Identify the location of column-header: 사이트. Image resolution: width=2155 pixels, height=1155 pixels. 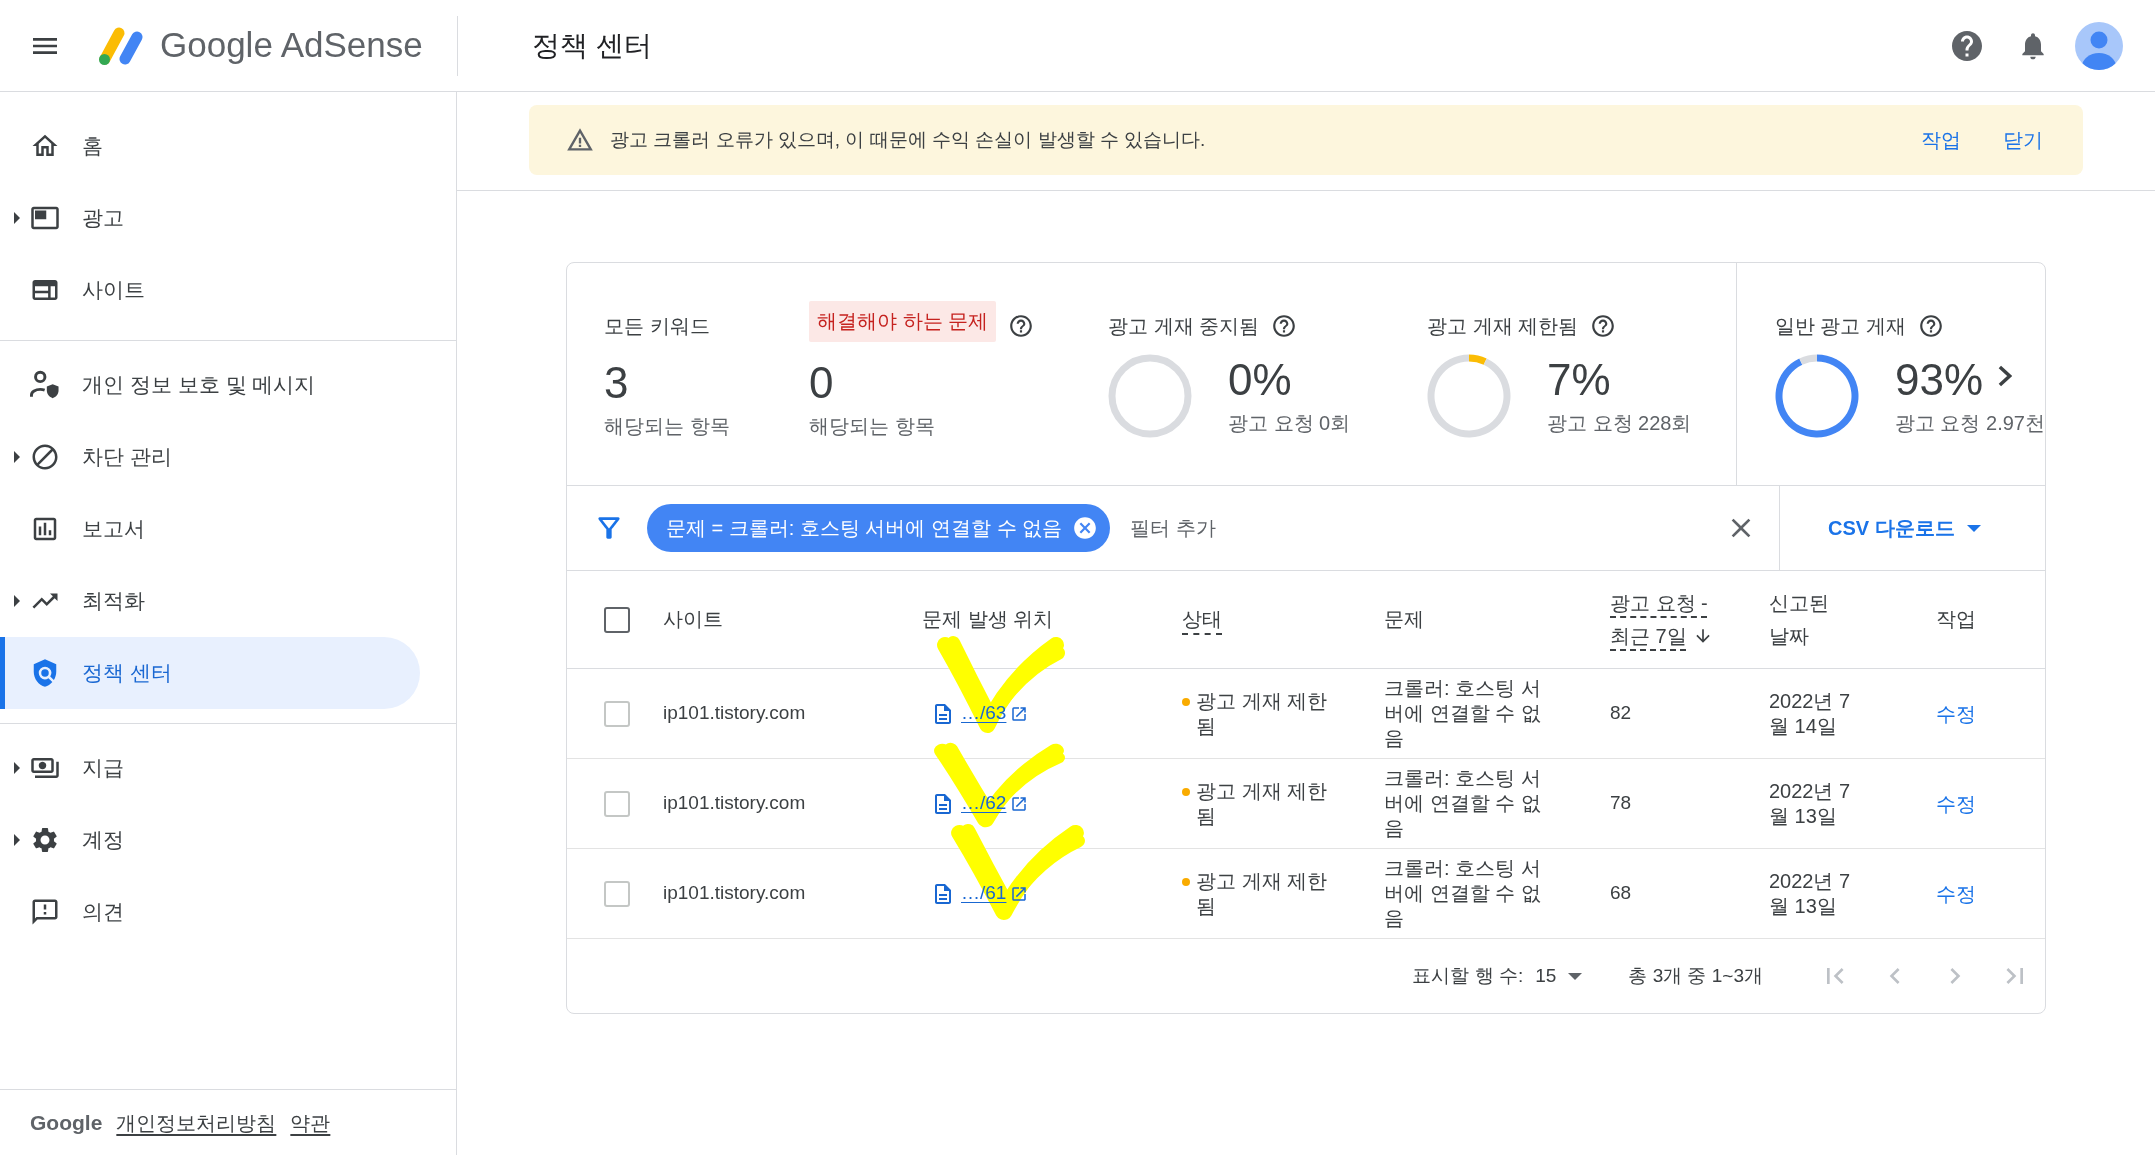
(693, 619).